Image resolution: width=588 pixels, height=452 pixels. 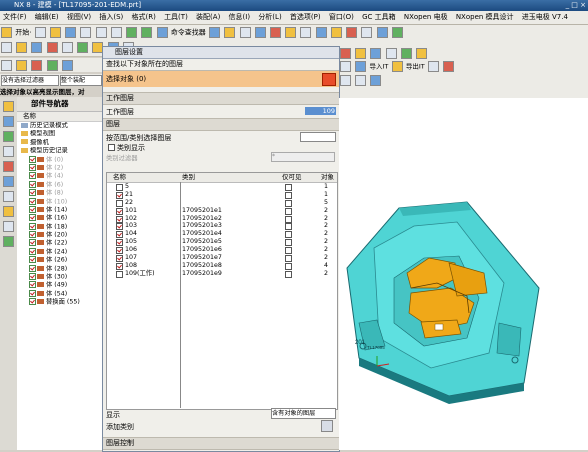 What do you see at coordinates (59, 235) in the screenshot?
I see `nav-item: 体 (20)` at bounding box center [59, 235].